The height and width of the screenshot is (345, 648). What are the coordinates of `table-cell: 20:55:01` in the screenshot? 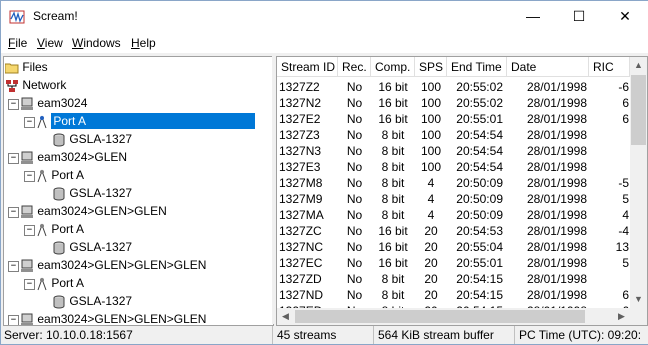 It's located at (479, 263).